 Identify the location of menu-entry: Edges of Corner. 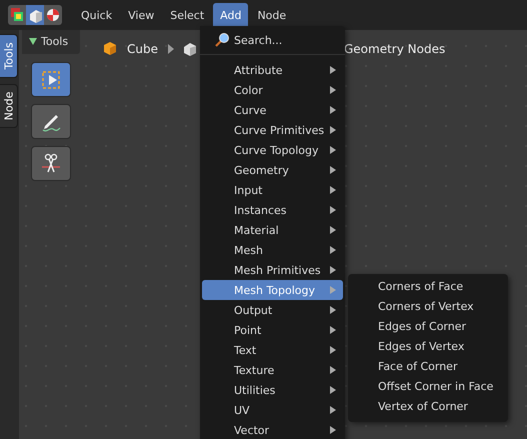
(428, 327).